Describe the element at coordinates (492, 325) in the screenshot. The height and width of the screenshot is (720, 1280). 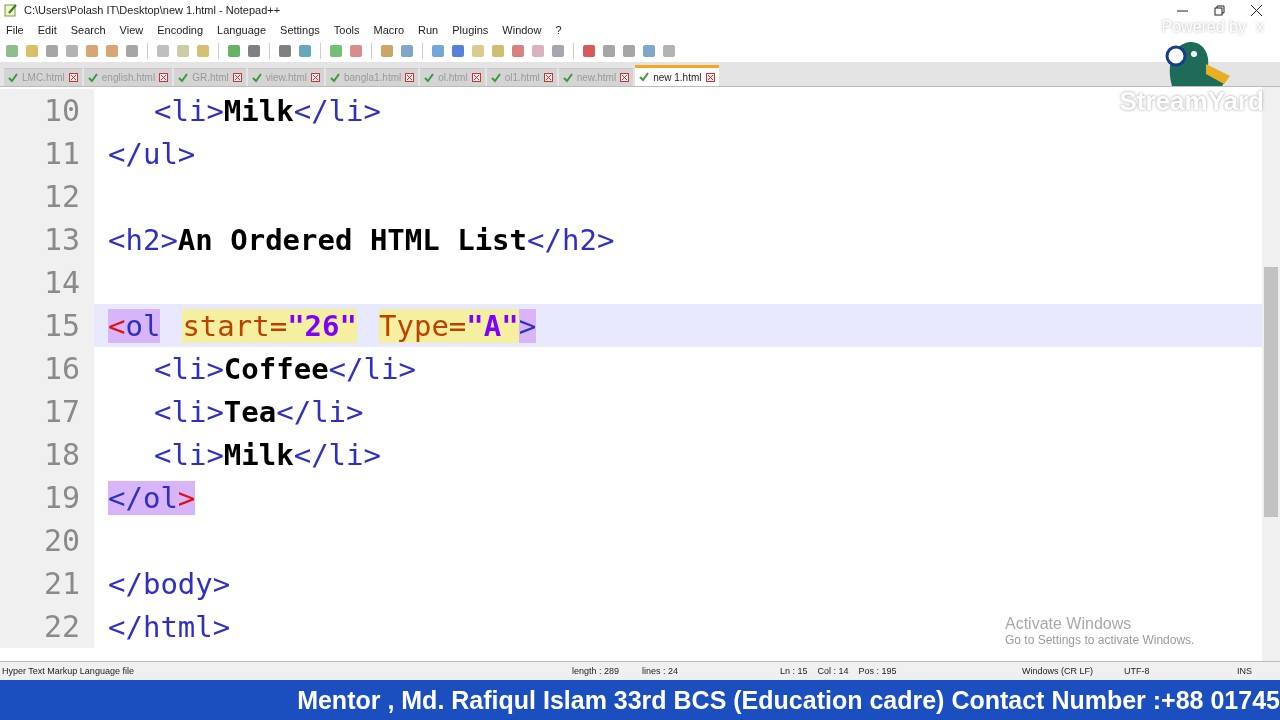
I see `code-token: "A"` at that location.